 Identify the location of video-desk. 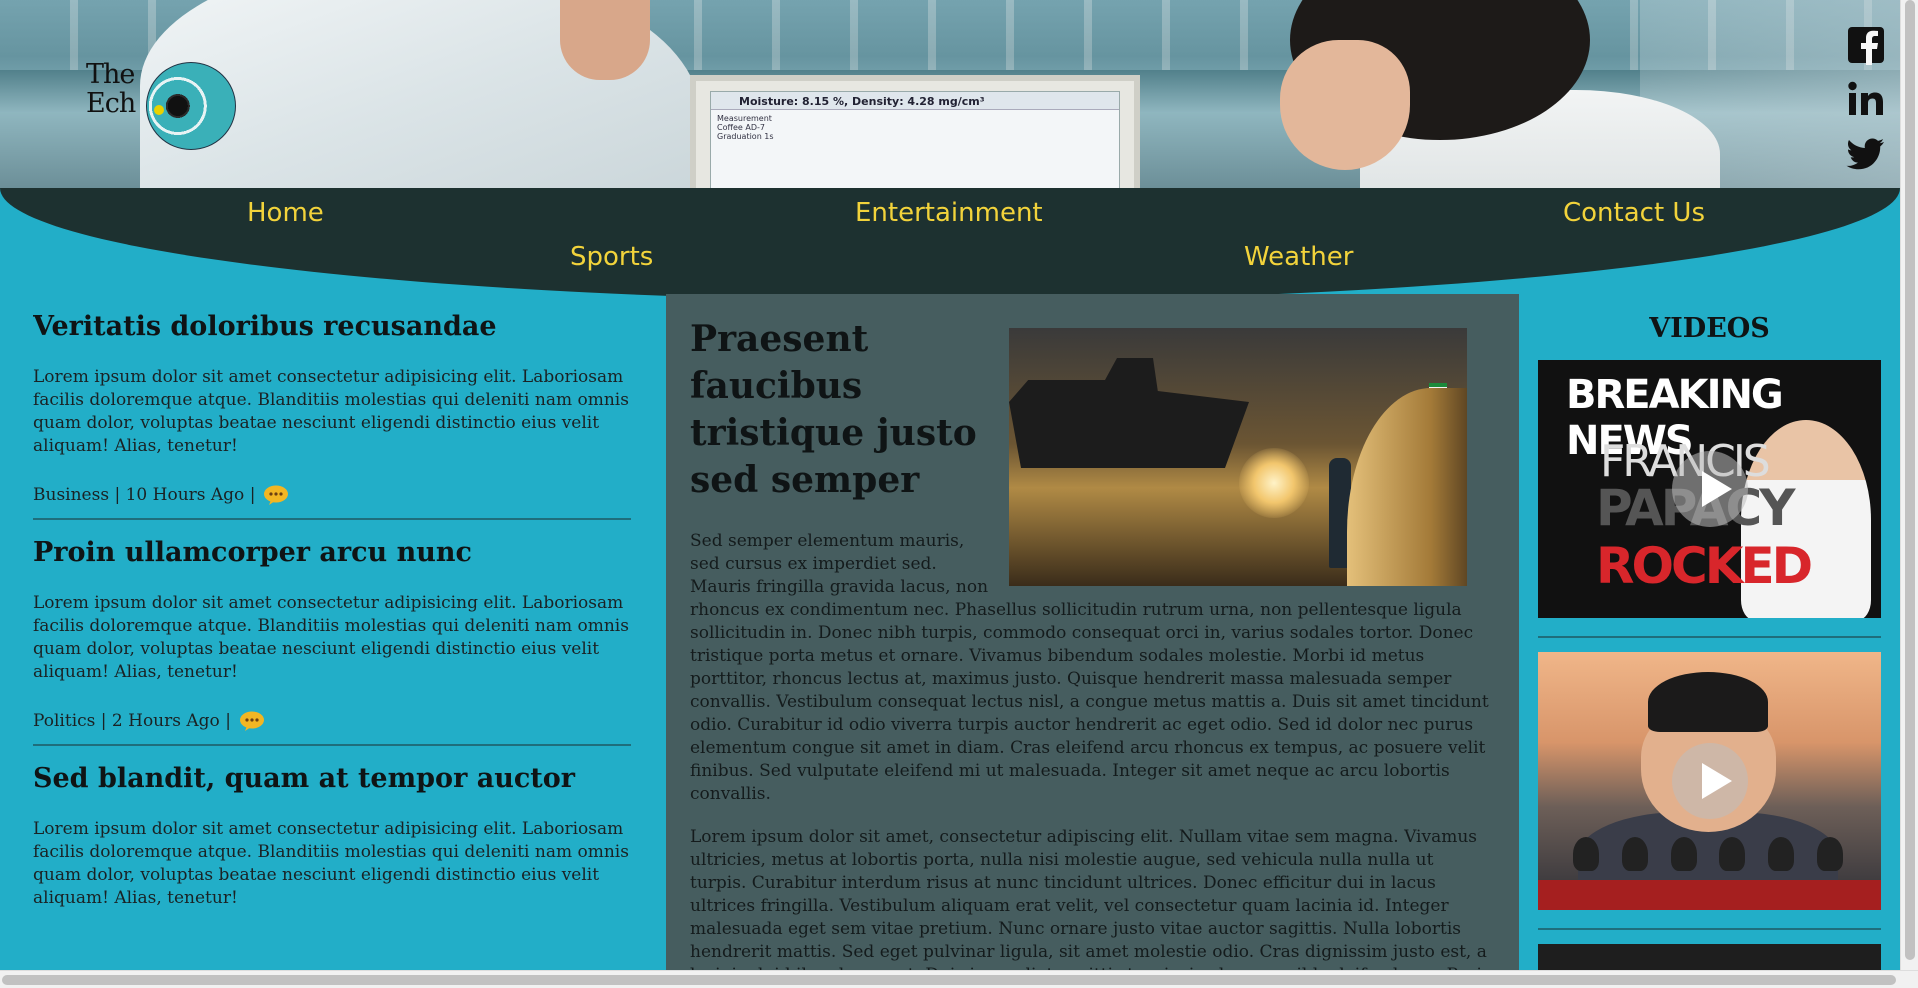
(1709, 895).